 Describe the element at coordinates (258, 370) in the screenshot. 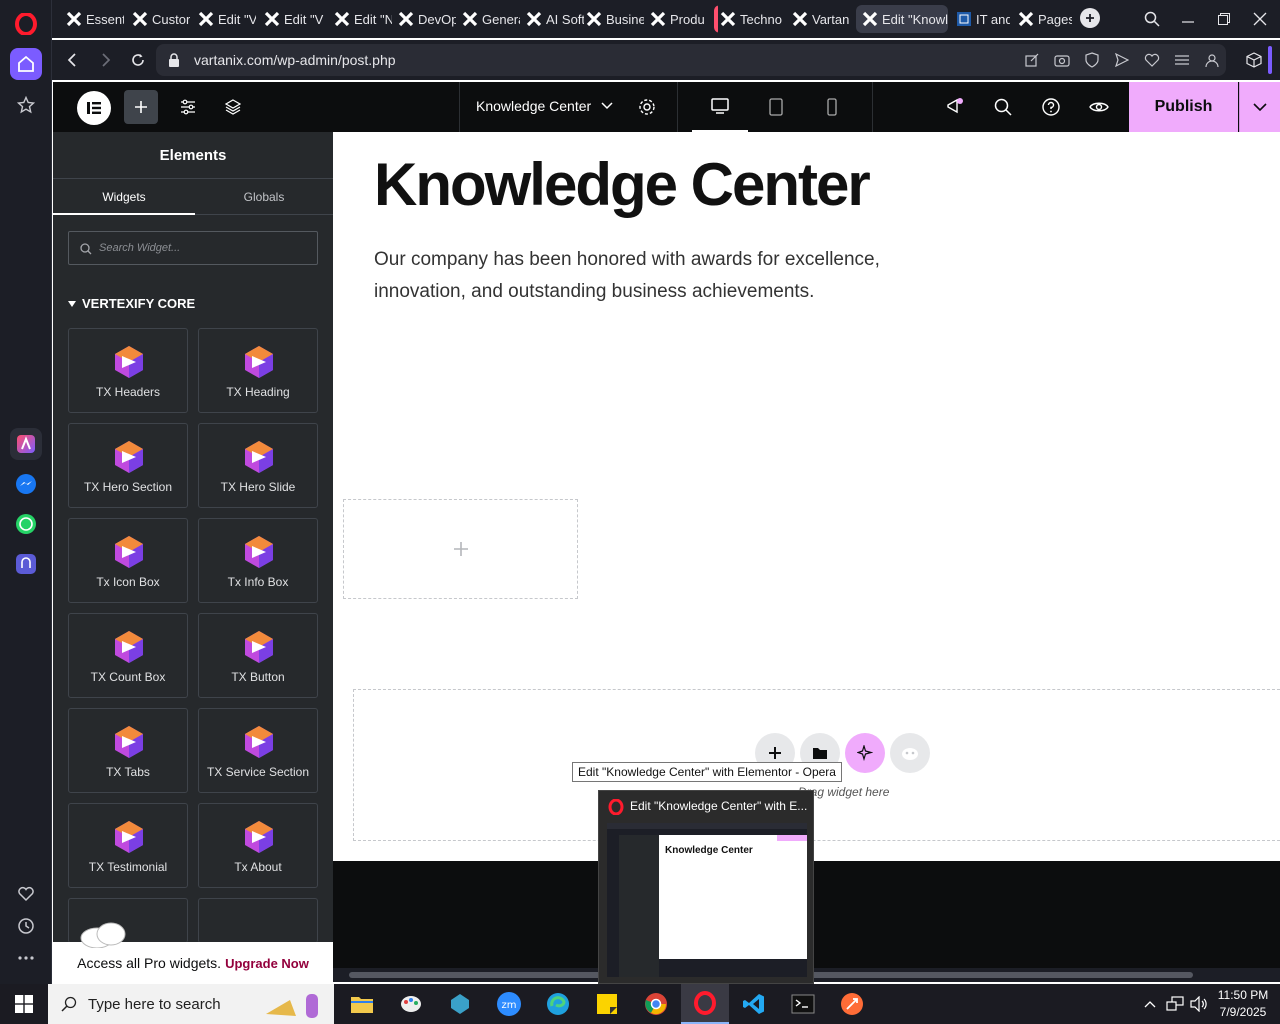

I see `widget-card: TX Heading` at that location.